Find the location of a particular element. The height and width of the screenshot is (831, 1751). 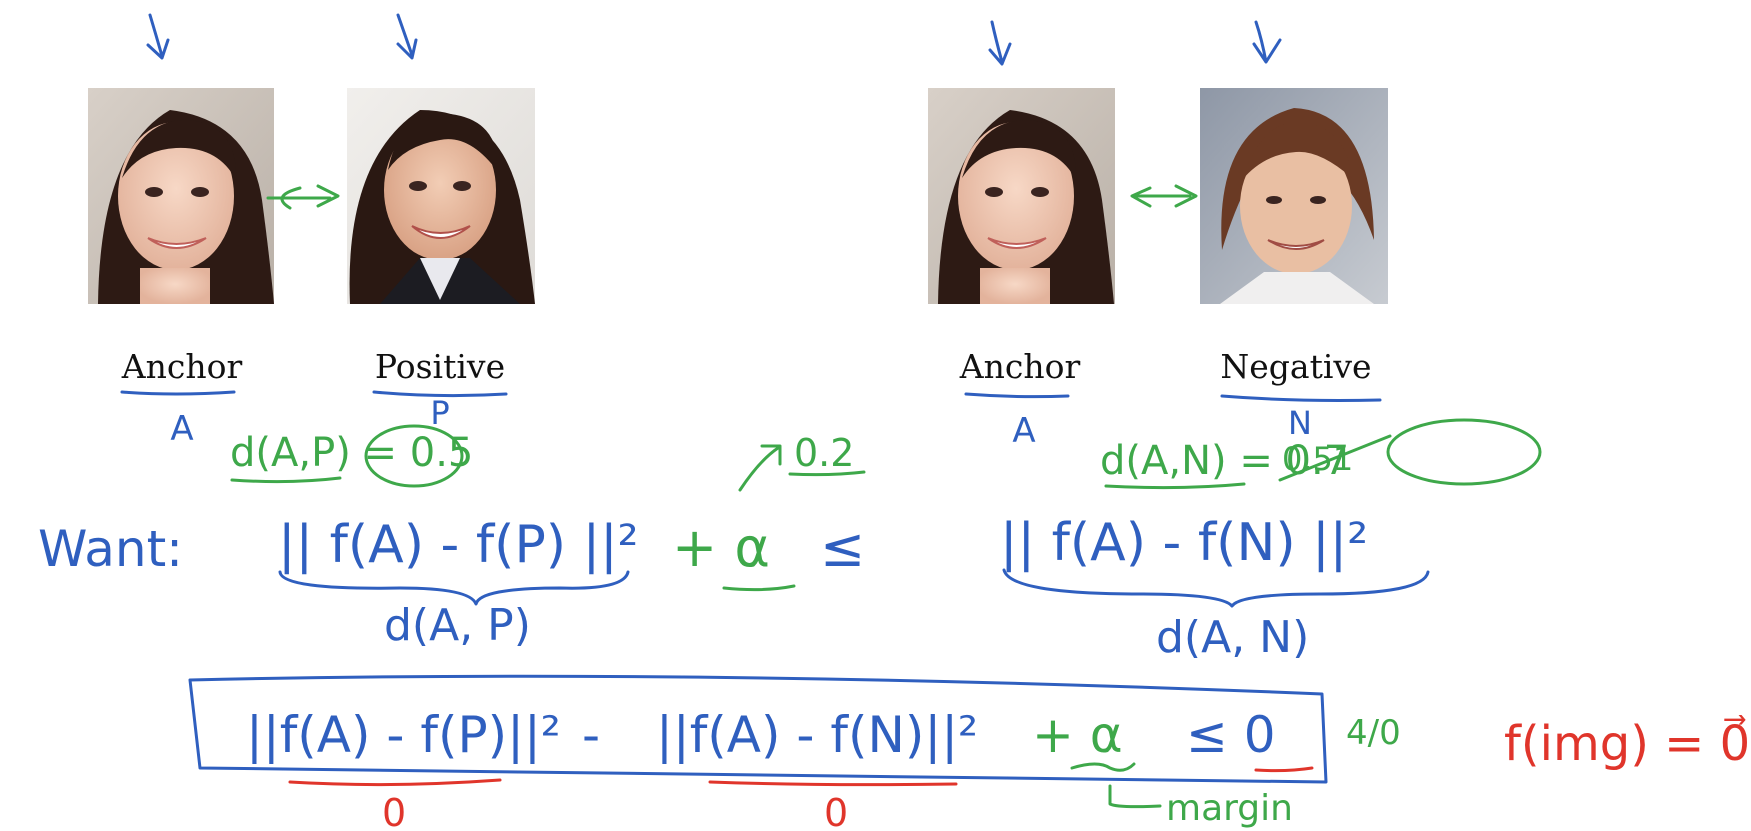

boxed-alpha: + α is located at coordinates (1077, 735).